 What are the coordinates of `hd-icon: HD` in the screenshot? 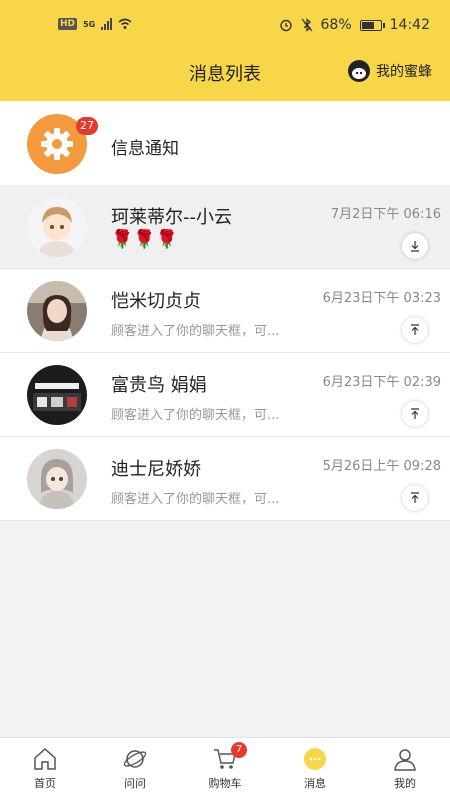 It's located at (68, 24).